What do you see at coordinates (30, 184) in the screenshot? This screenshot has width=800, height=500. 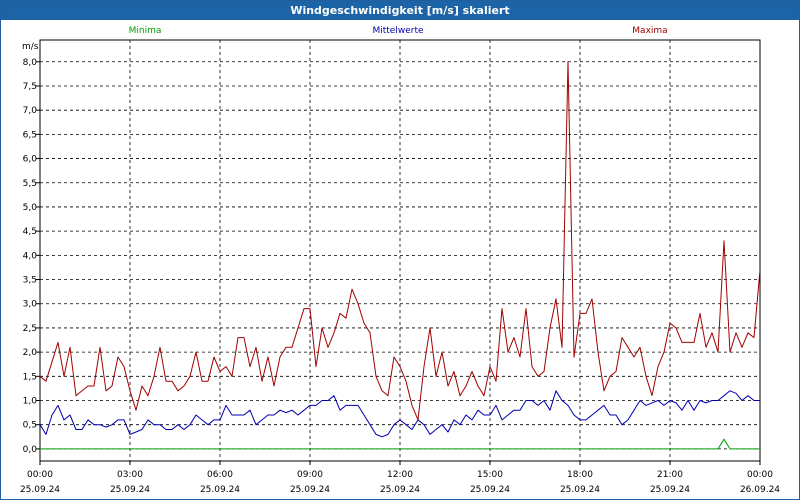 I see `y-tick-label: 5,5` at bounding box center [30, 184].